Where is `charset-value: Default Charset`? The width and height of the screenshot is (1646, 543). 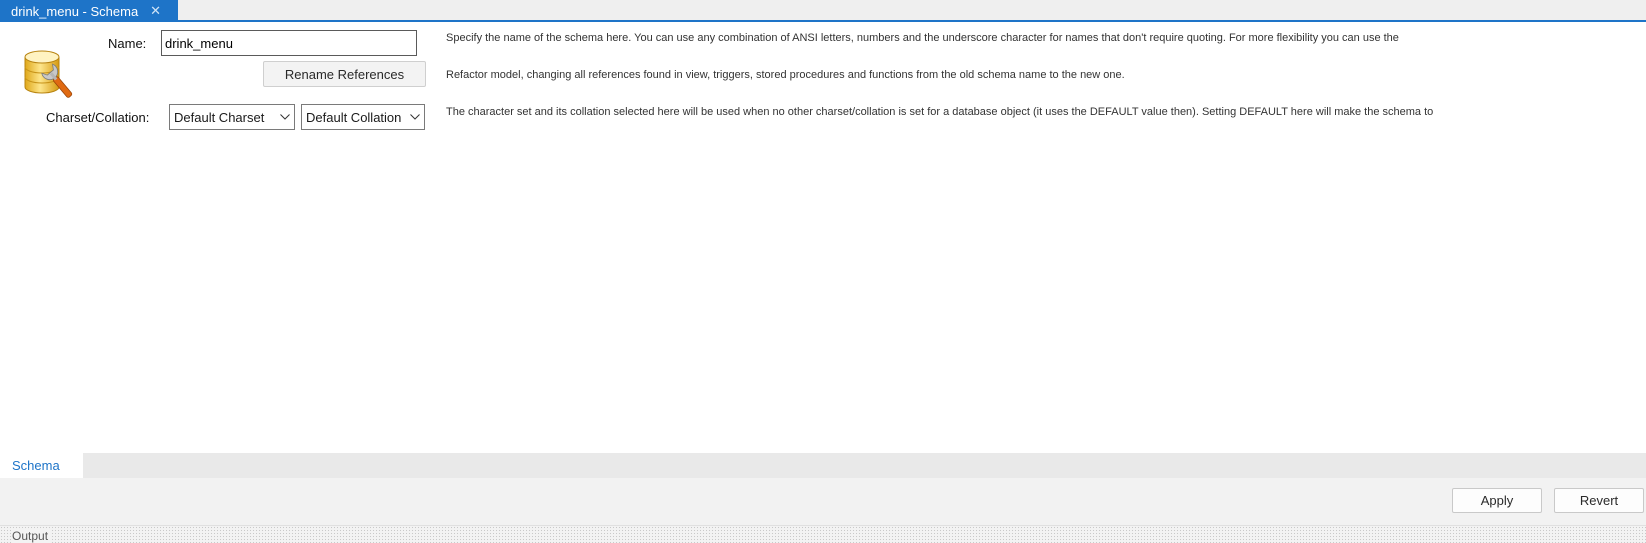
charset-value: Default Charset is located at coordinates (219, 117).